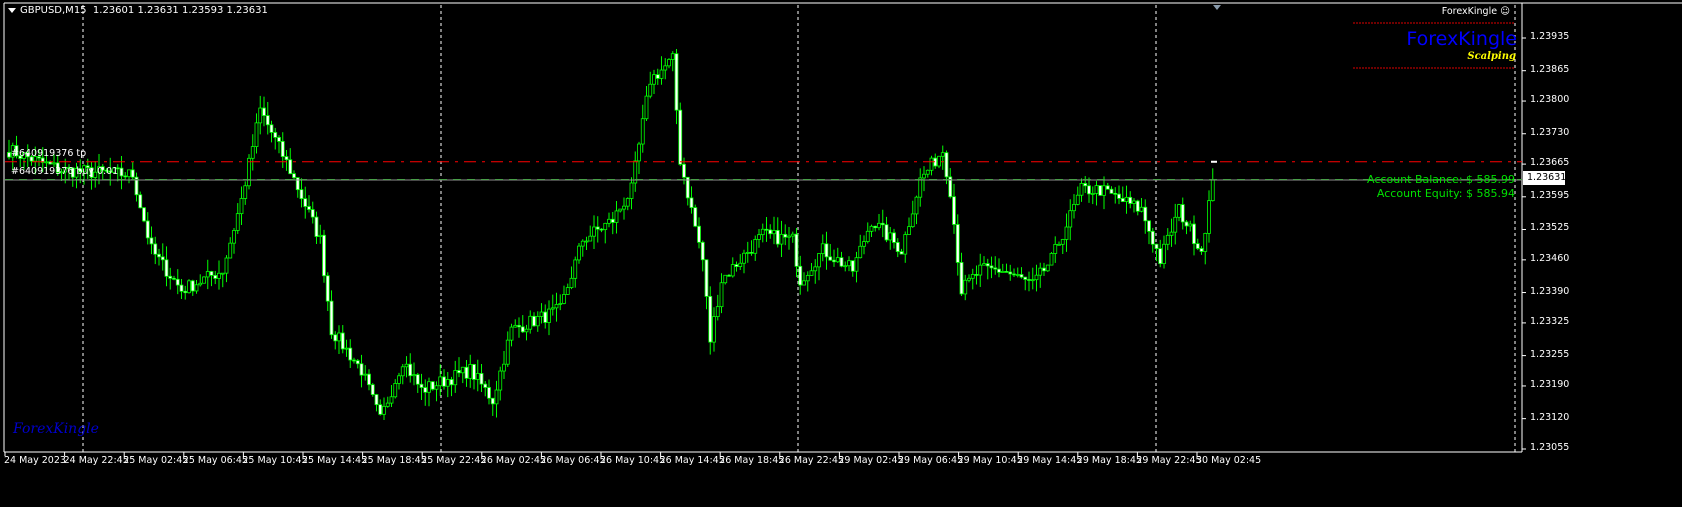  Describe the element at coordinates (275, 460) in the screenshot. I see `time-tick-label: 25 May 10:45` at that location.